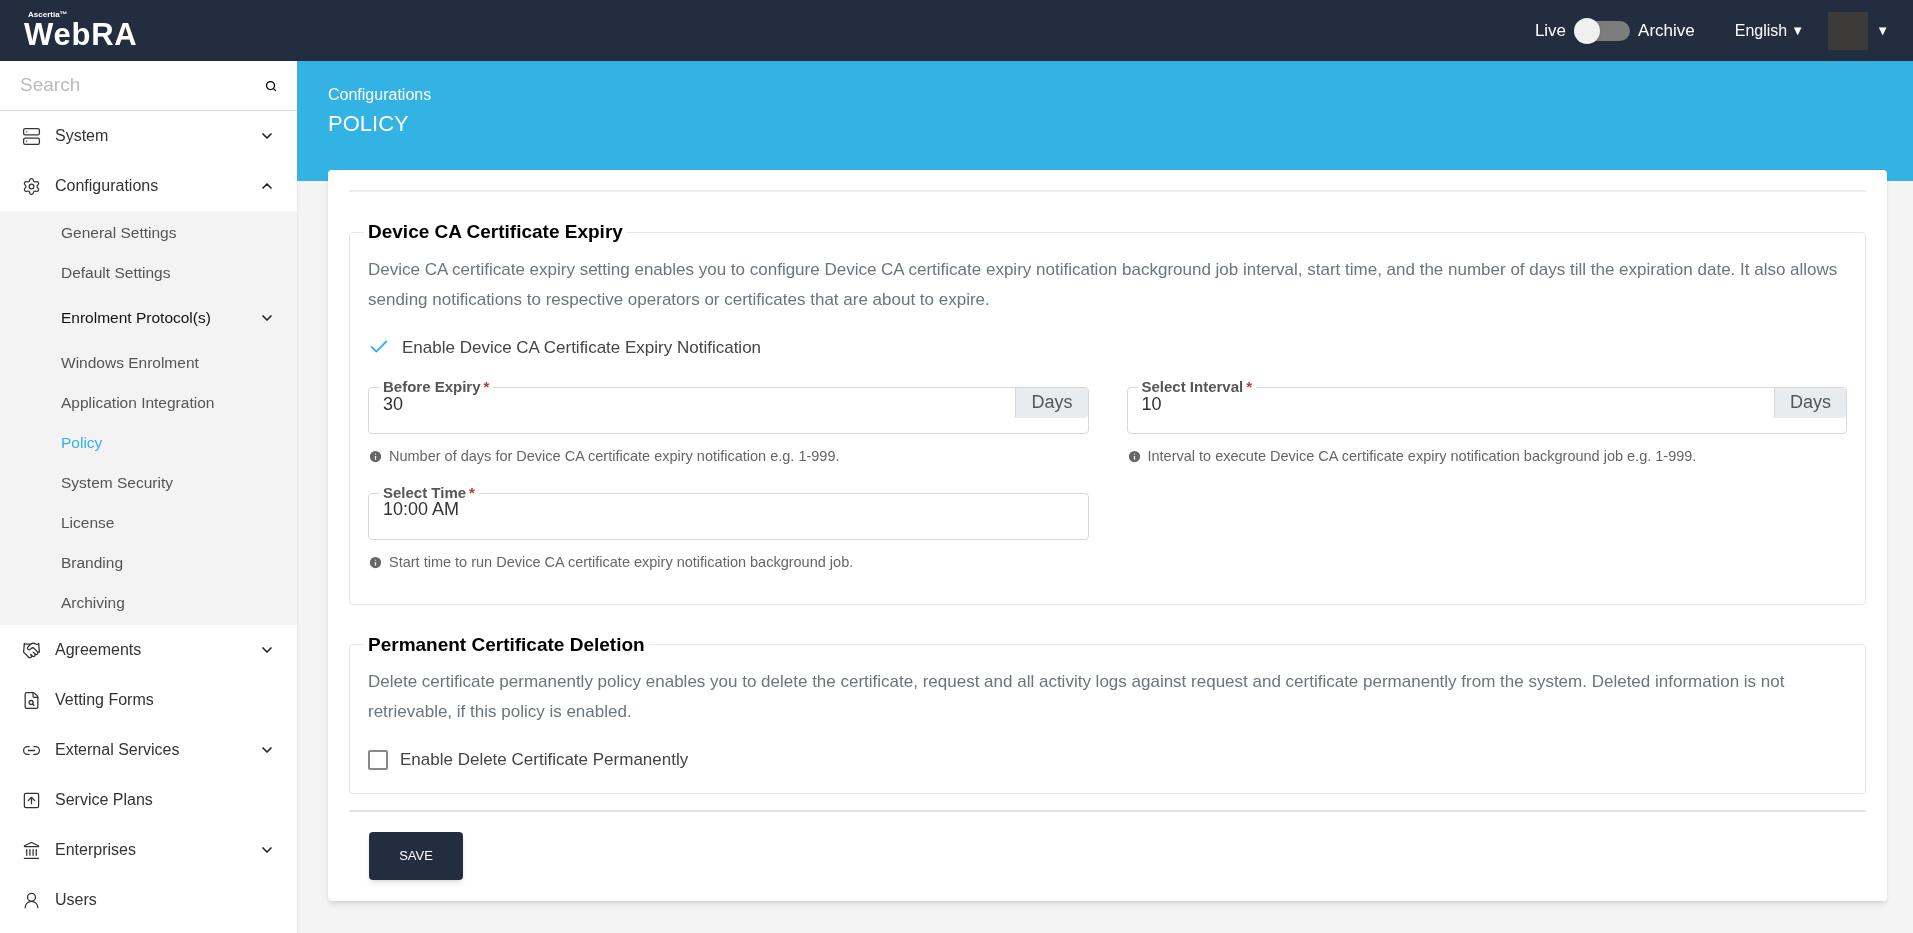 The image size is (1913, 933). What do you see at coordinates (148, 273) in the screenshot?
I see `submenu-item: Default Settings` at bounding box center [148, 273].